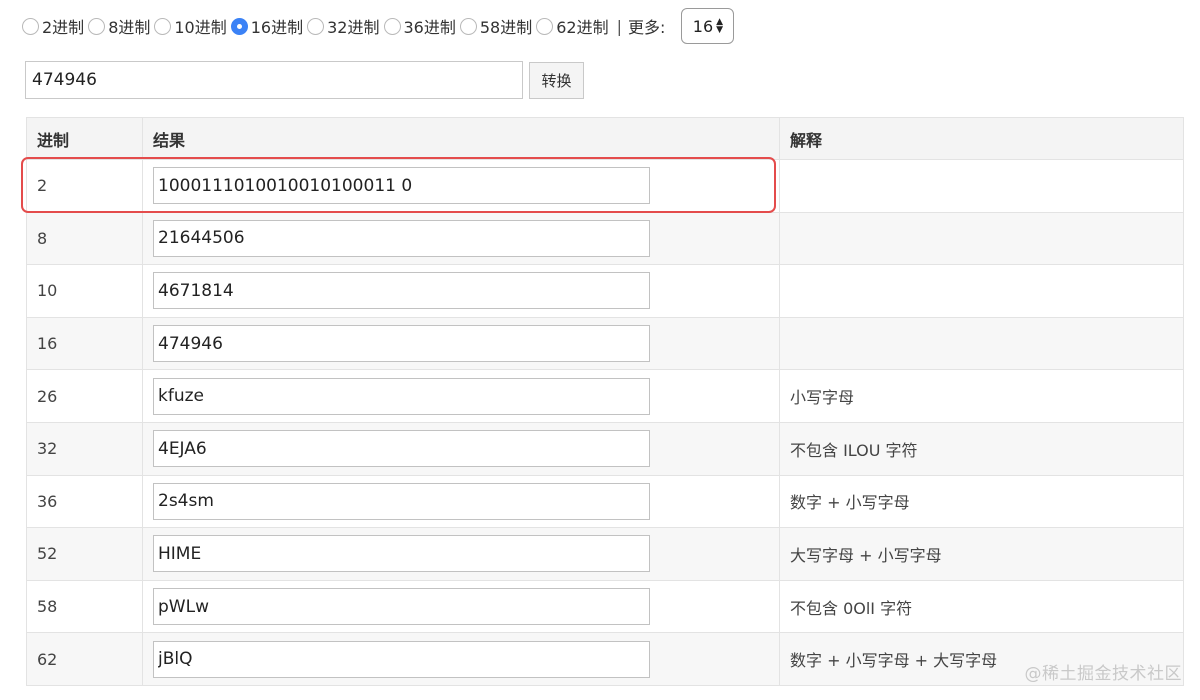 The image size is (1200, 700). I want to click on cell-base: 10, so click(84, 291).